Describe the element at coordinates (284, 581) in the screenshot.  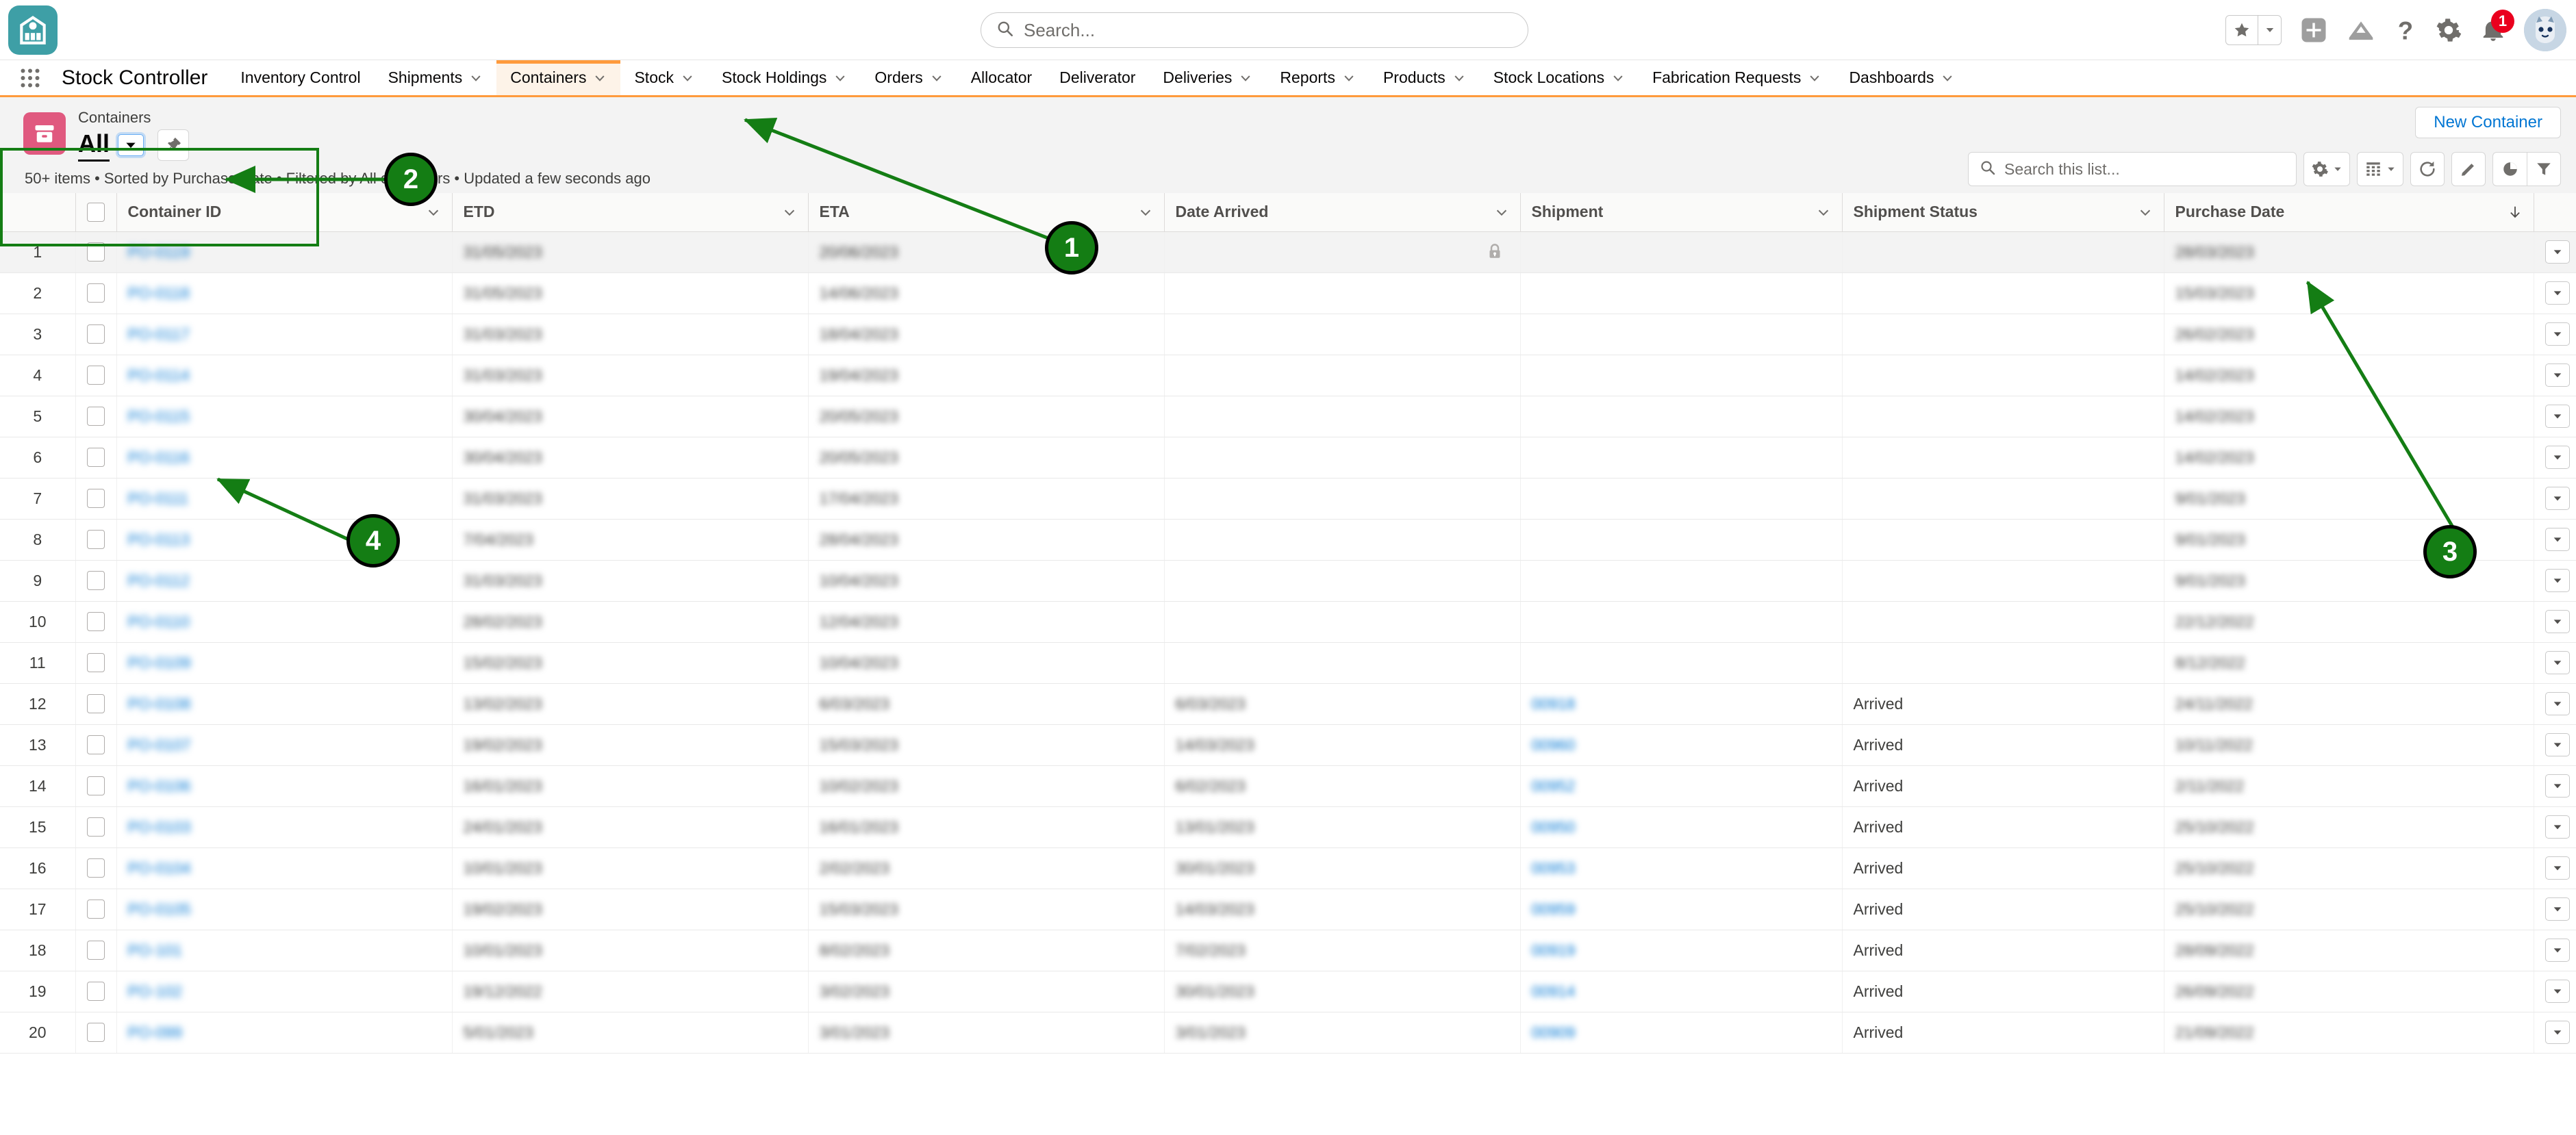
I see `cell-container-id: PO-0112` at that location.